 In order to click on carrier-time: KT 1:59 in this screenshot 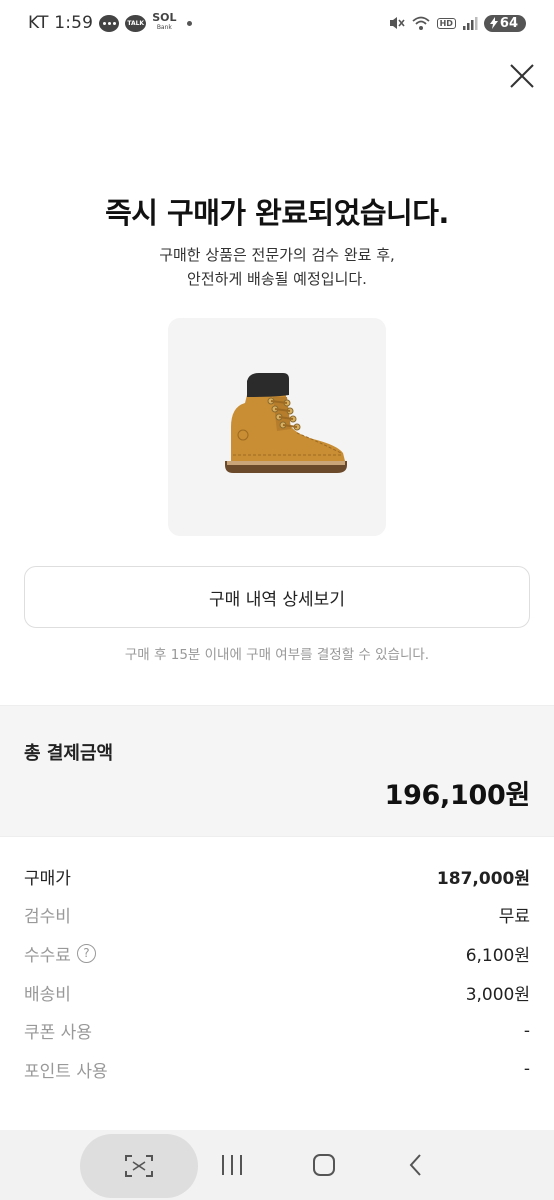, I will do `click(61, 23)`.